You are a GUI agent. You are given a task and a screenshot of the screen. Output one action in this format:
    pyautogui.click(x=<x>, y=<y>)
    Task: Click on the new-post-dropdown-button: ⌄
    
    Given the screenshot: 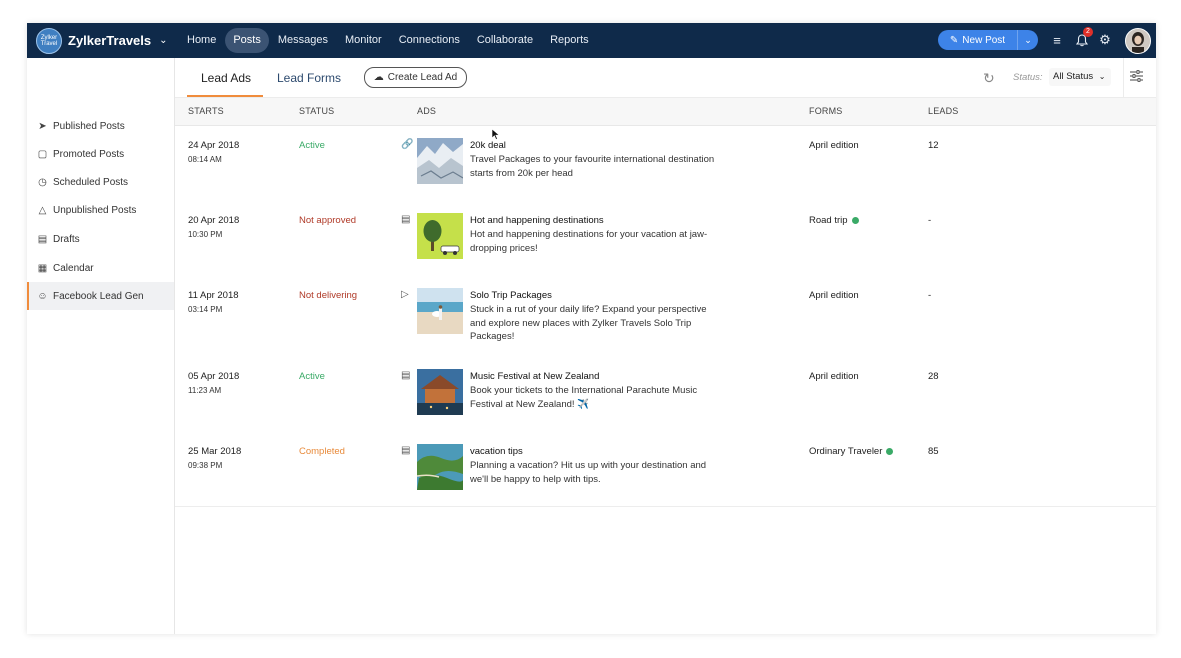 What is the action you would take?
    pyautogui.click(x=1028, y=40)
    